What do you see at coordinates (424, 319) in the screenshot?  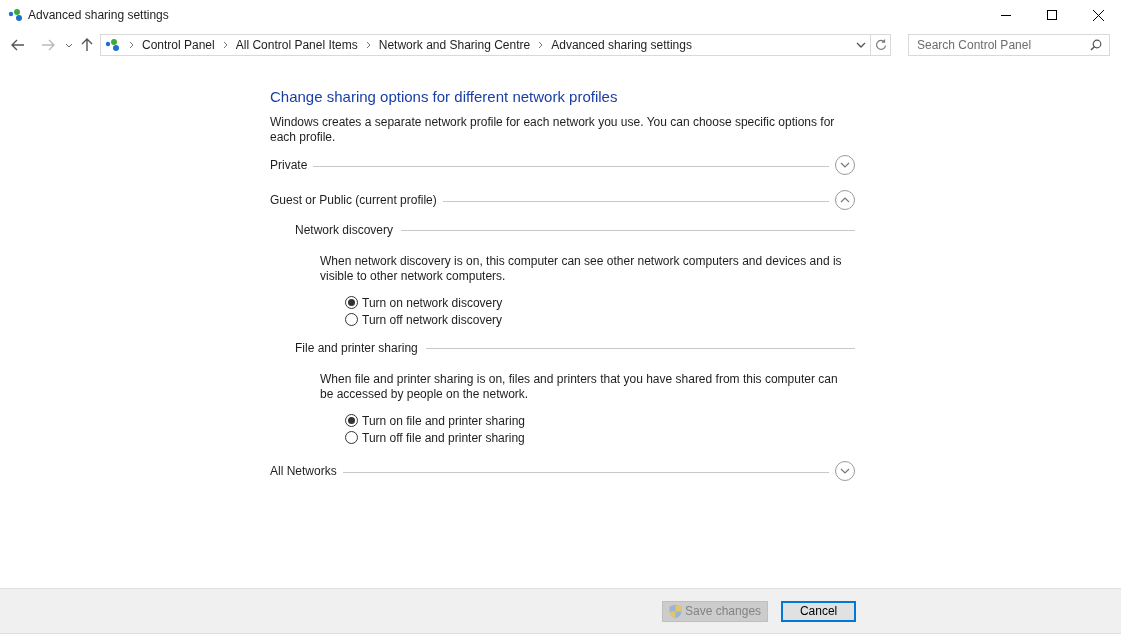 I see `radio-option: Turn off network discovery` at bounding box center [424, 319].